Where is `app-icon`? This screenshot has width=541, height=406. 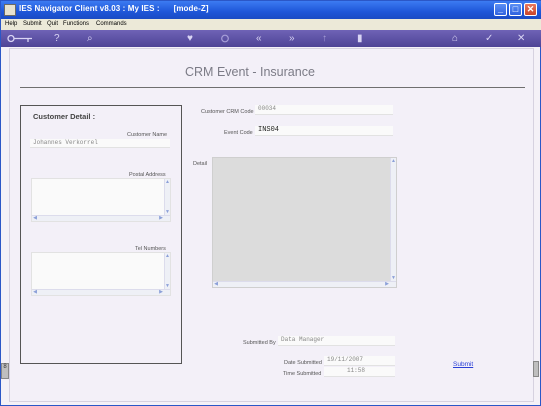 app-icon is located at coordinates (10, 10).